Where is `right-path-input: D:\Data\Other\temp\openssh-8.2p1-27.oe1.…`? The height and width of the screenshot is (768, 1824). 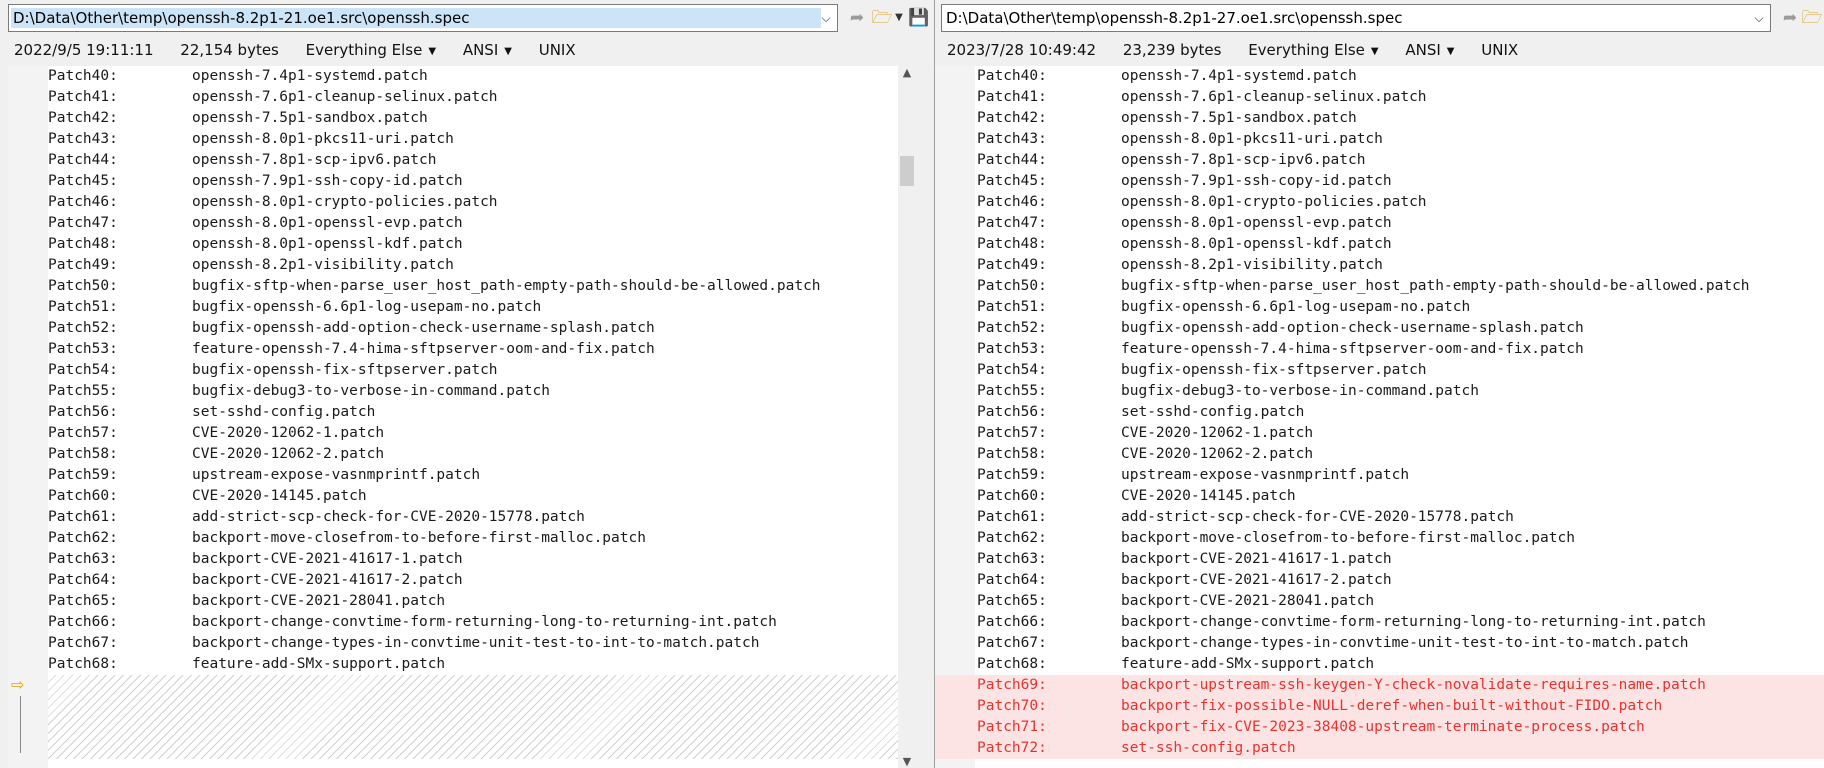
right-path-input: D:\Data\Other\temp\openssh-8.2p1-27.oe1.… is located at coordinates (1174, 18).